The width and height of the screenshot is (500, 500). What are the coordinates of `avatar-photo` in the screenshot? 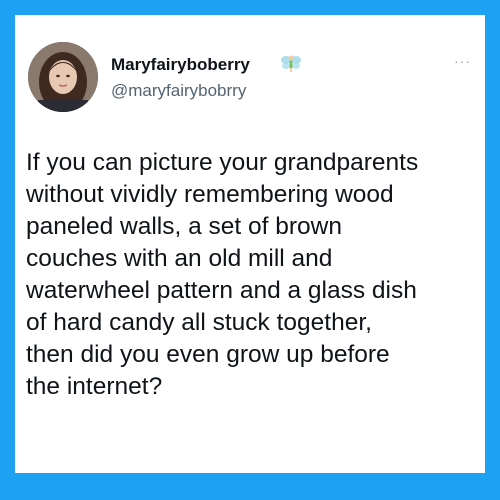 It's located at (63, 77).